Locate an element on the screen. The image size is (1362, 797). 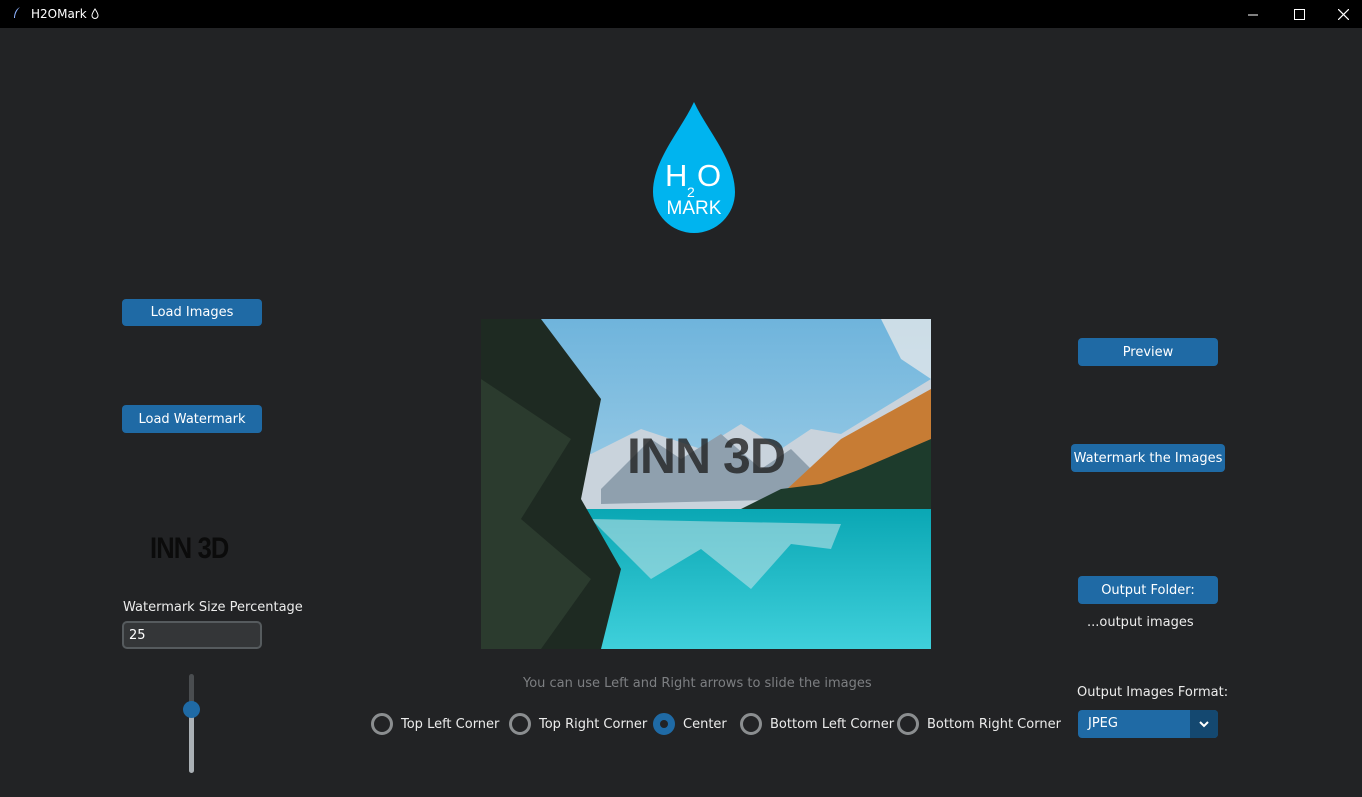
radio-center: Center is located at coordinates (690, 724).